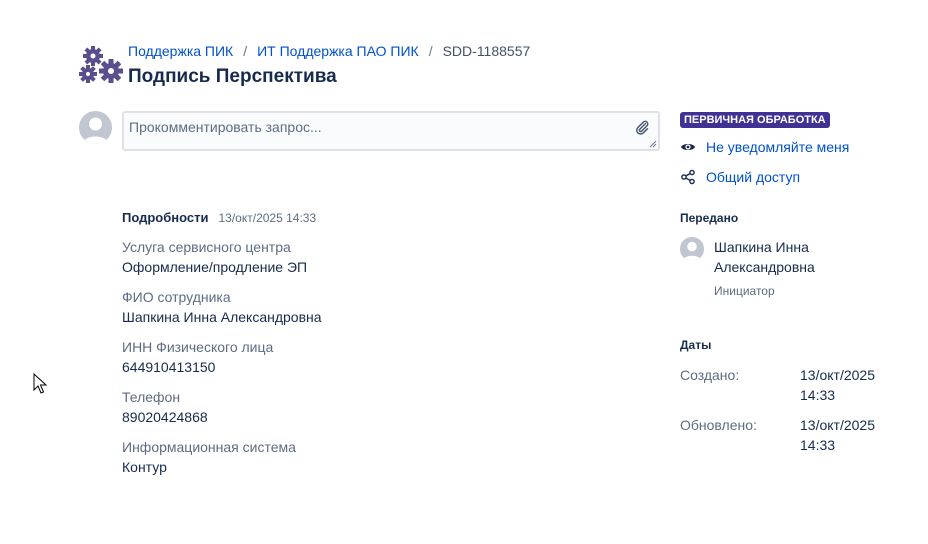 This screenshot has width=928, height=544. Describe the element at coordinates (169, 367) in the screenshot. I see `field-value: 644910413150` at that location.